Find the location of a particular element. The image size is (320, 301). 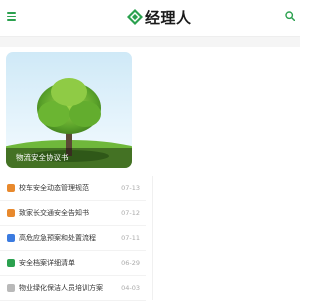

list-item: 致家长交通安全告知书 07-12 is located at coordinates (73, 213).